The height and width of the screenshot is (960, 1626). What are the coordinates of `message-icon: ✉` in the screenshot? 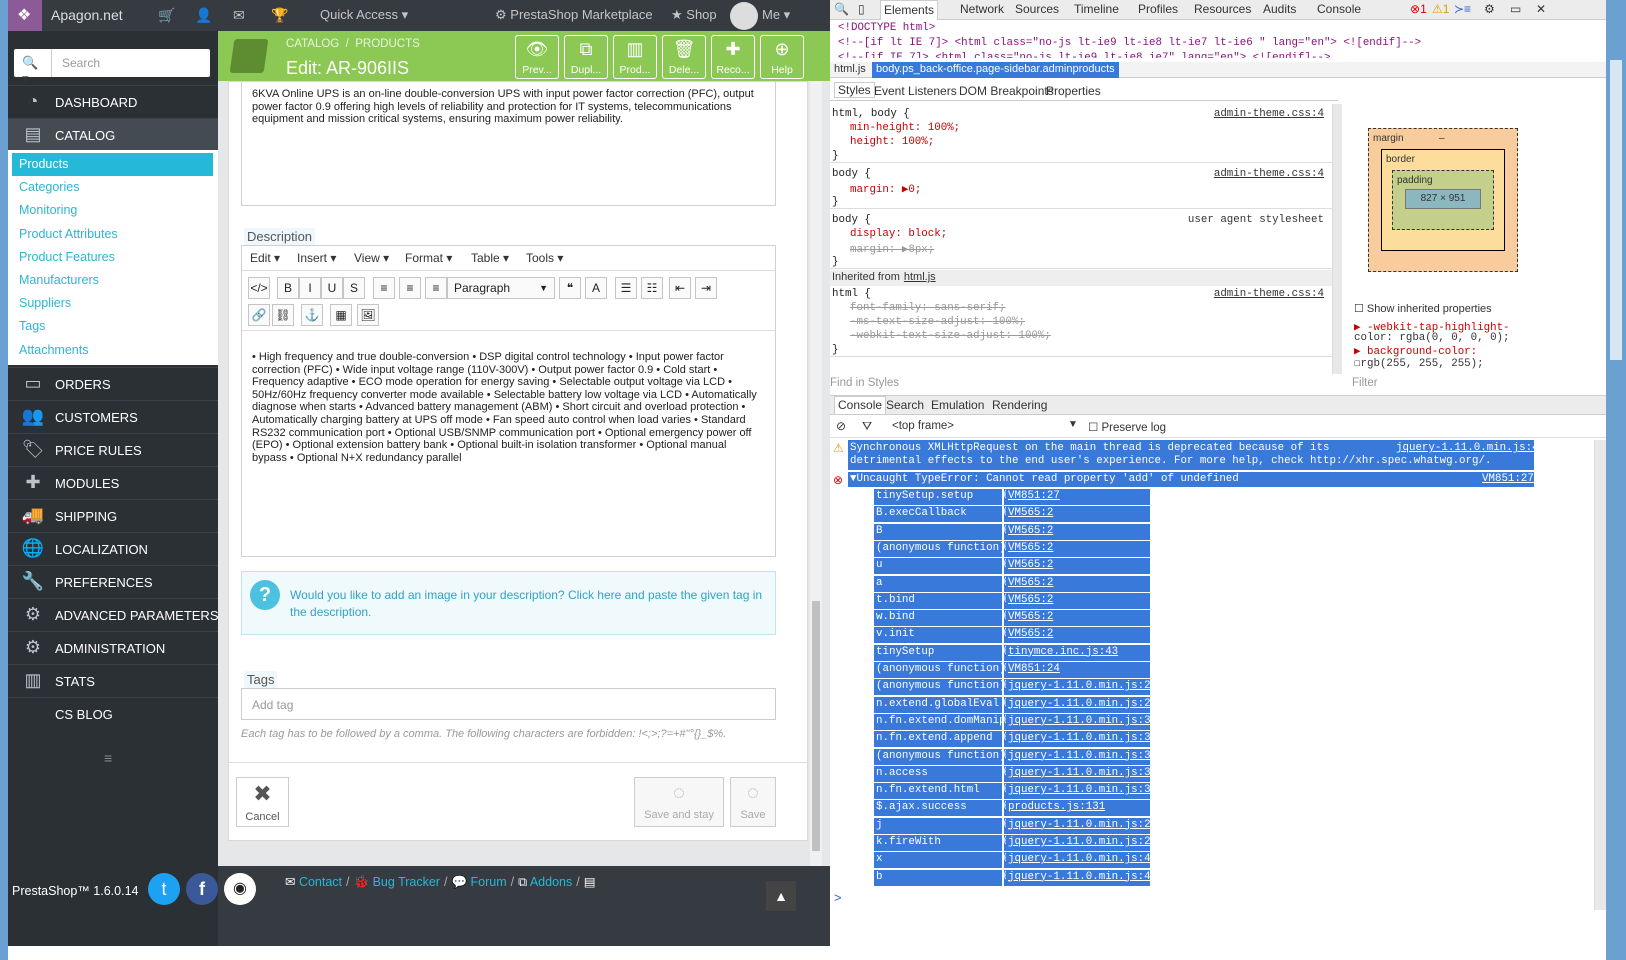 It's located at (239, 15).